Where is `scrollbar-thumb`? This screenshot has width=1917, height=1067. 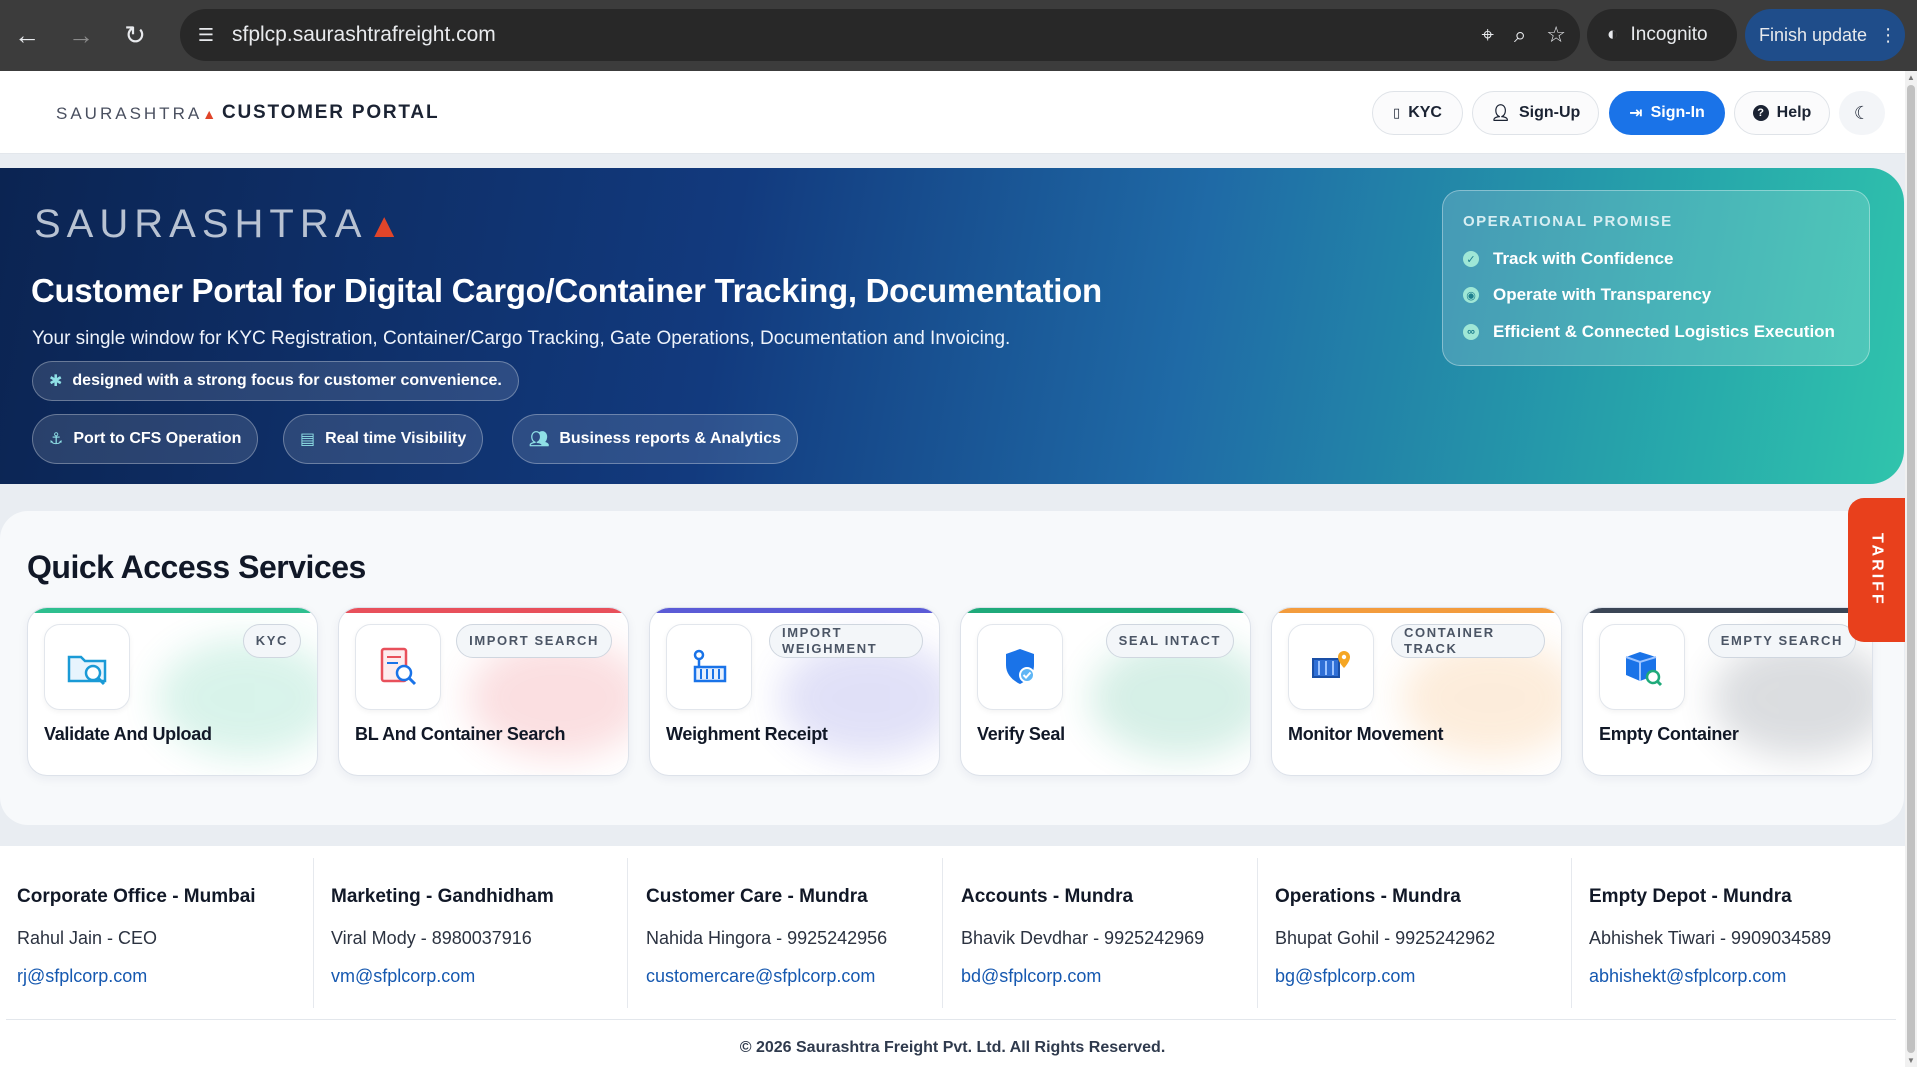 scrollbar-thumb is located at coordinates (1911, 569).